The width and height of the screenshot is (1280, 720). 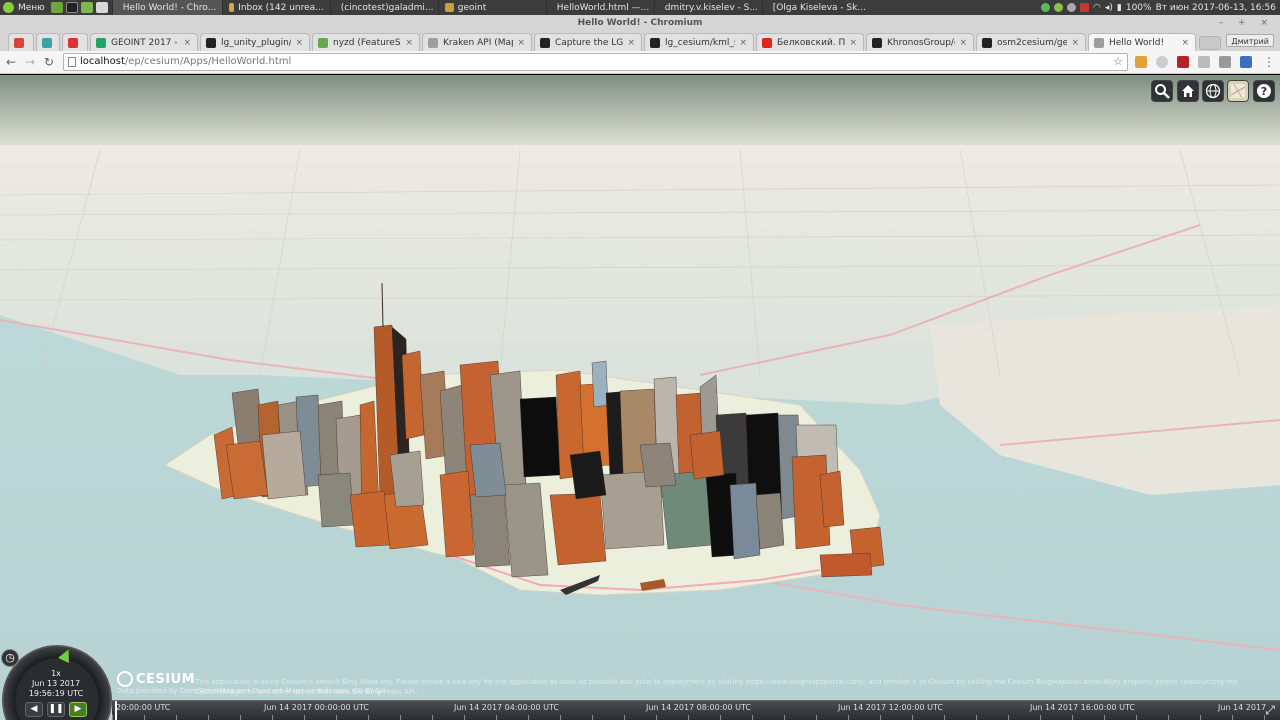 What do you see at coordinates (920, 42) in the screenshot?
I see `browser-tab: KhronosGroup/gl ×` at bounding box center [920, 42].